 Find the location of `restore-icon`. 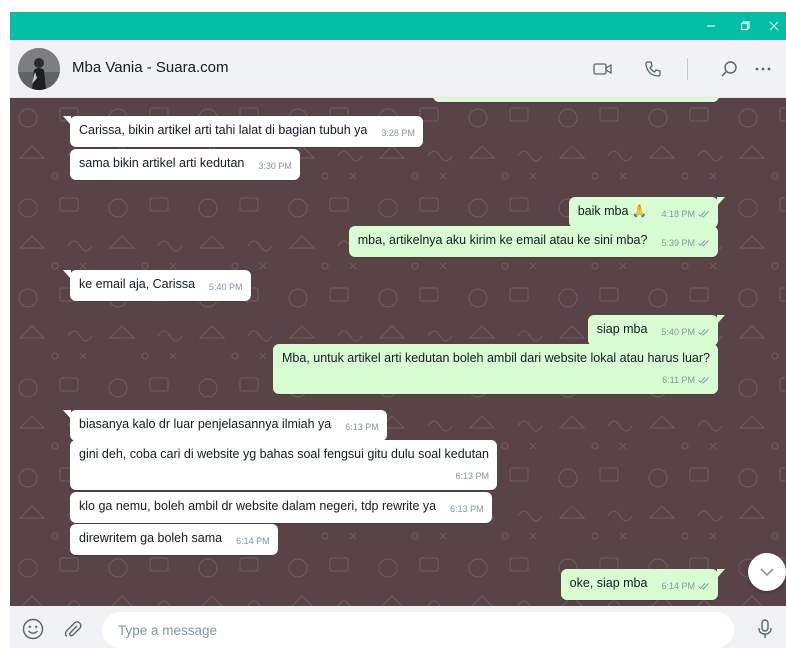

restore-icon is located at coordinates (745, 26).